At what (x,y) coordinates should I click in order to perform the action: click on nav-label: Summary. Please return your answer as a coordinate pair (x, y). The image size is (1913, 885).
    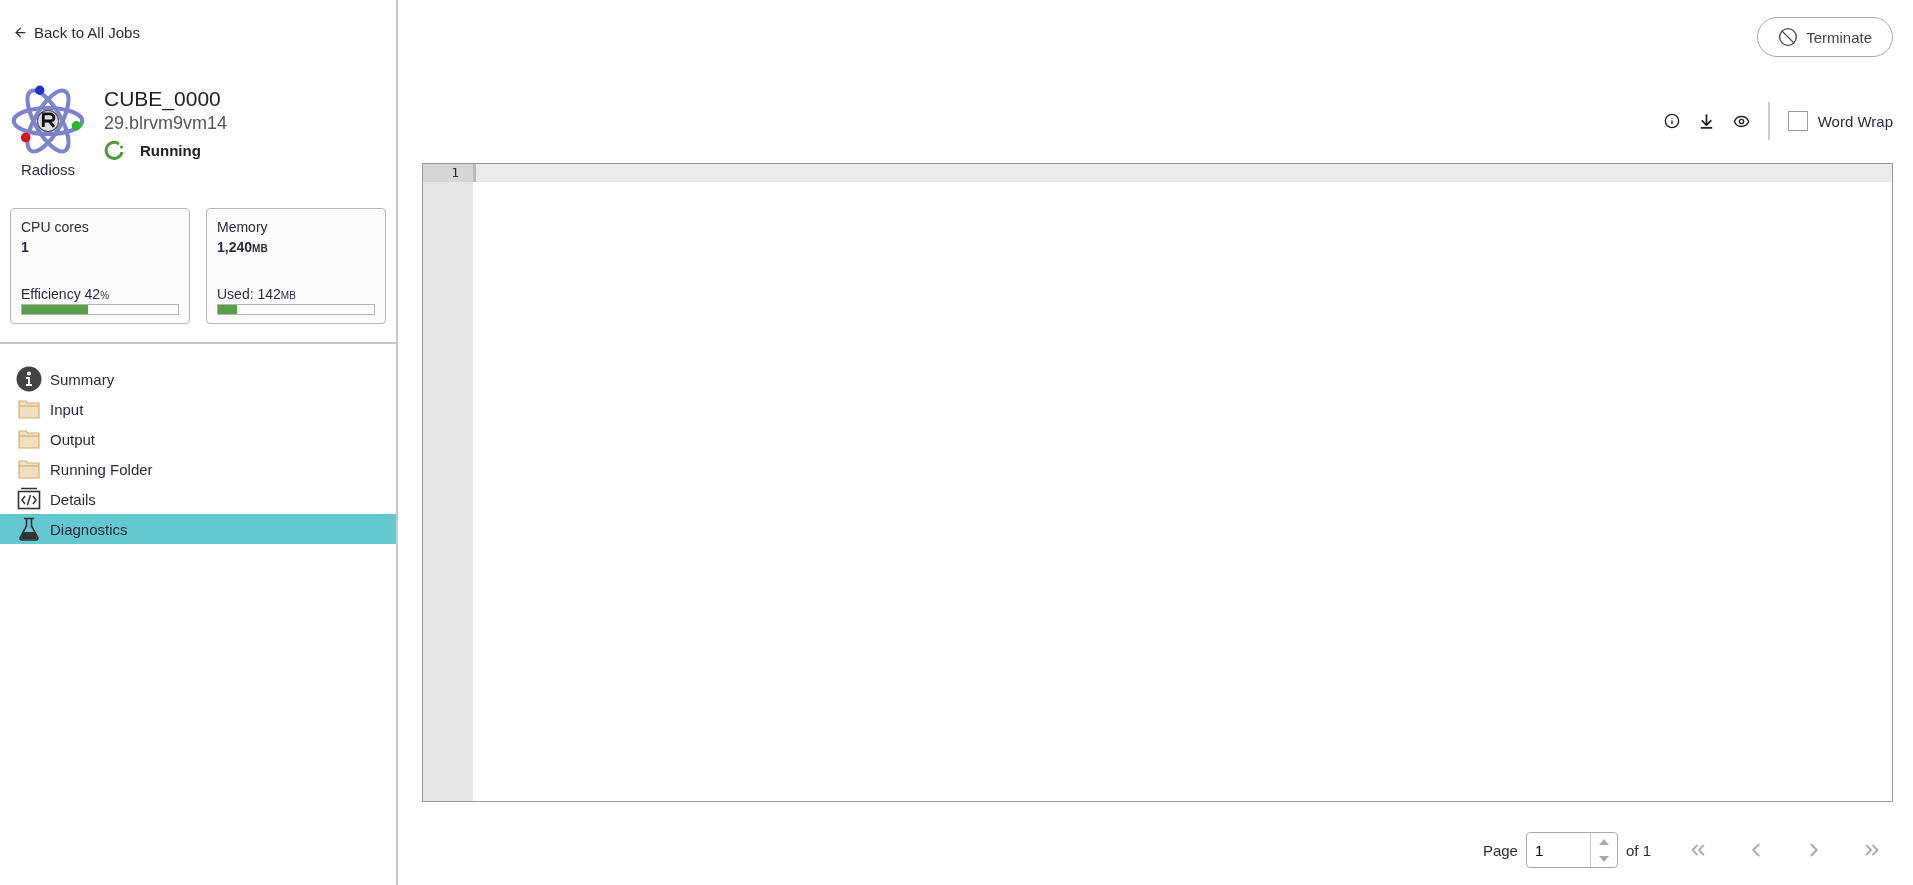
    Looking at the image, I should click on (82, 379).